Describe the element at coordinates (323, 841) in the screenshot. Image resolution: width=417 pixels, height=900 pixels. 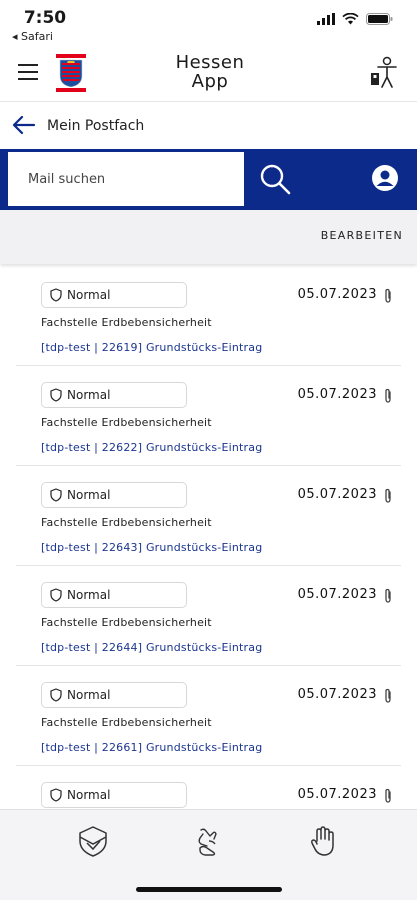
I see `hand-icon` at that location.